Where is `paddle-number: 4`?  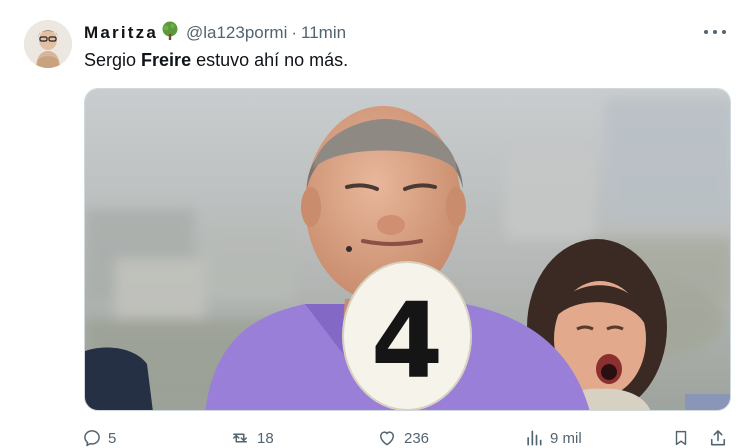 paddle-number: 4 is located at coordinates (407, 341).